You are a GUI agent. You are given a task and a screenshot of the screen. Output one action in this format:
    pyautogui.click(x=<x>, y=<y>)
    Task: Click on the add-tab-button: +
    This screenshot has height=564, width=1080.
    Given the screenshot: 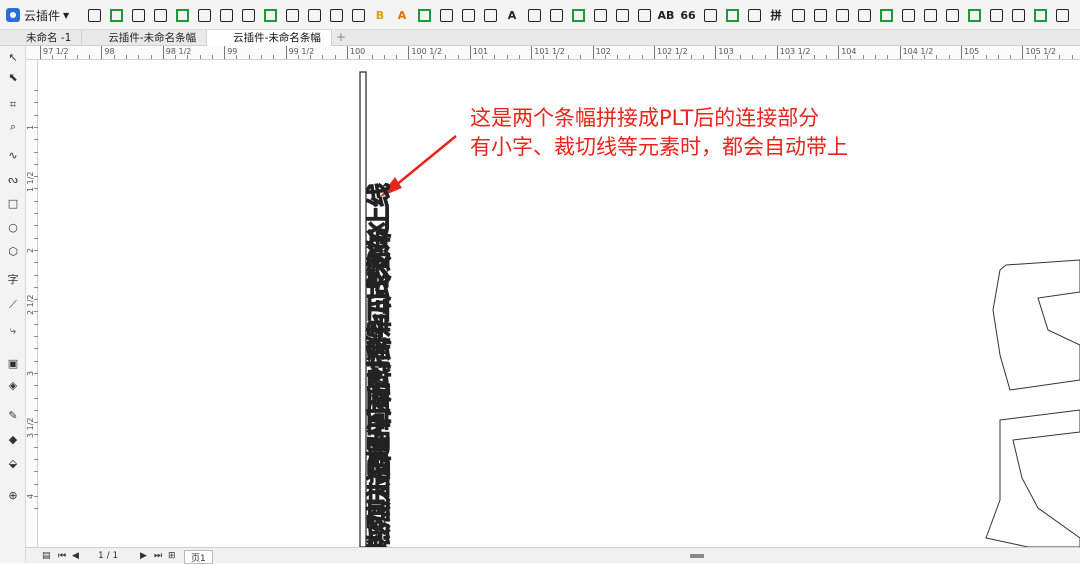 What is the action you would take?
    pyautogui.click(x=341, y=37)
    